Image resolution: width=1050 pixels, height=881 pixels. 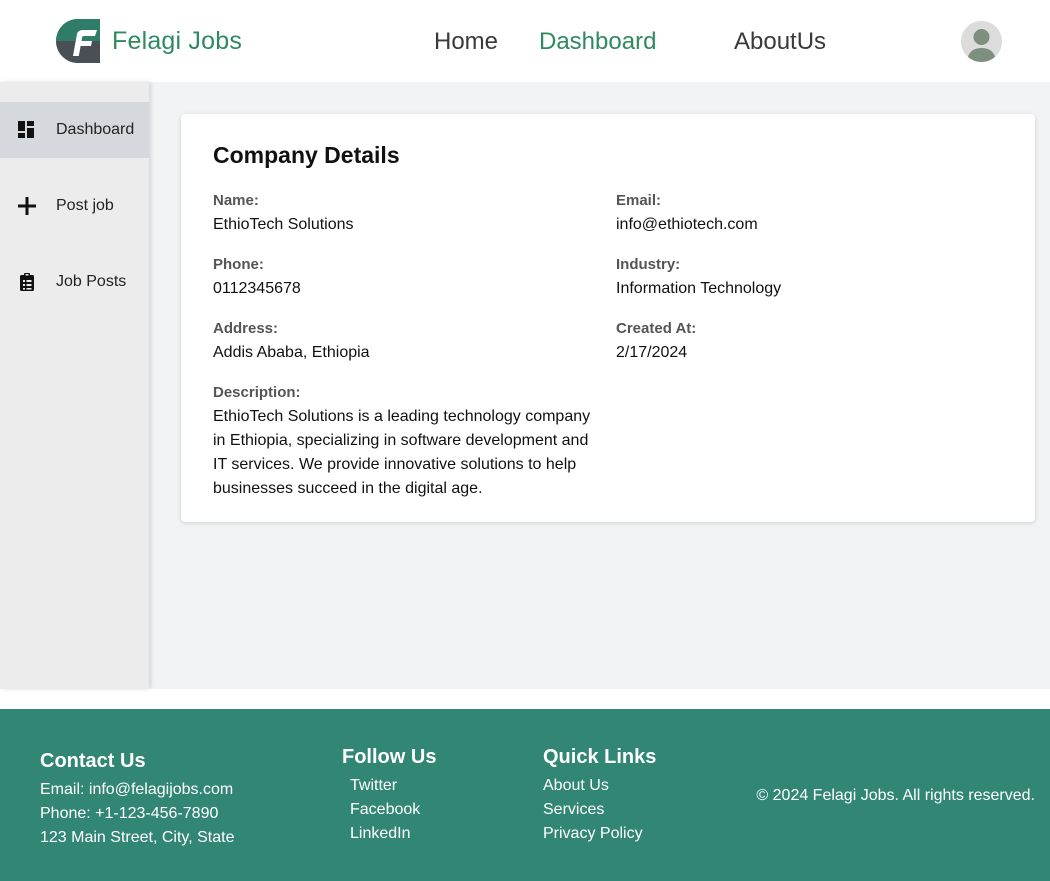 I want to click on user-avatar-icon, so click(x=981, y=41).